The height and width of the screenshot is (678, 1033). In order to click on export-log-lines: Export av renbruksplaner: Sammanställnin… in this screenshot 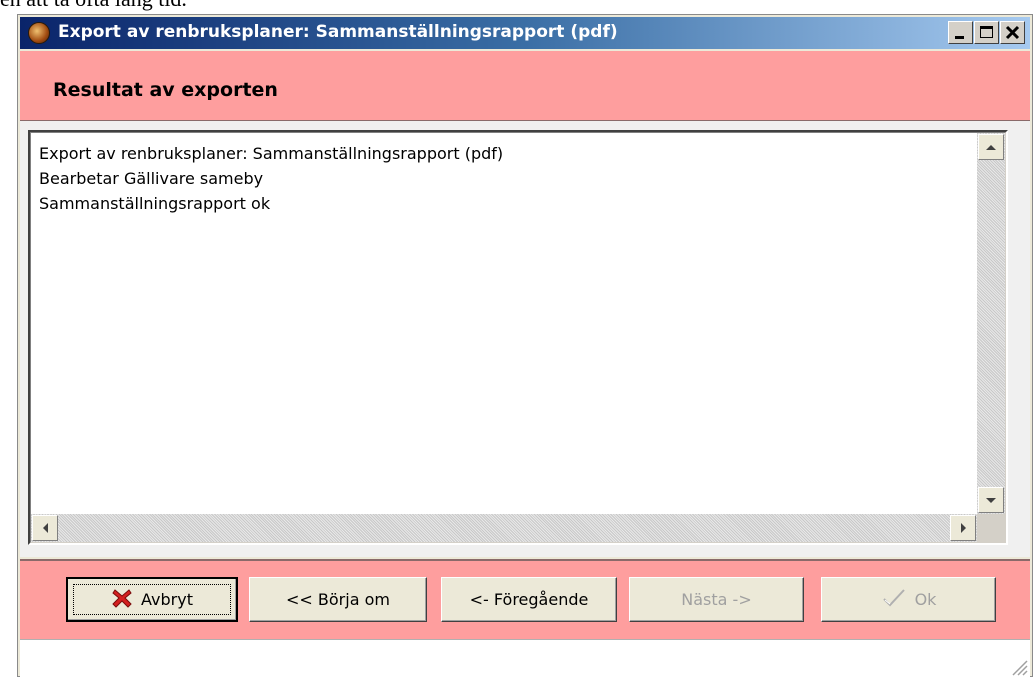, I will do `click(271, 178)`.